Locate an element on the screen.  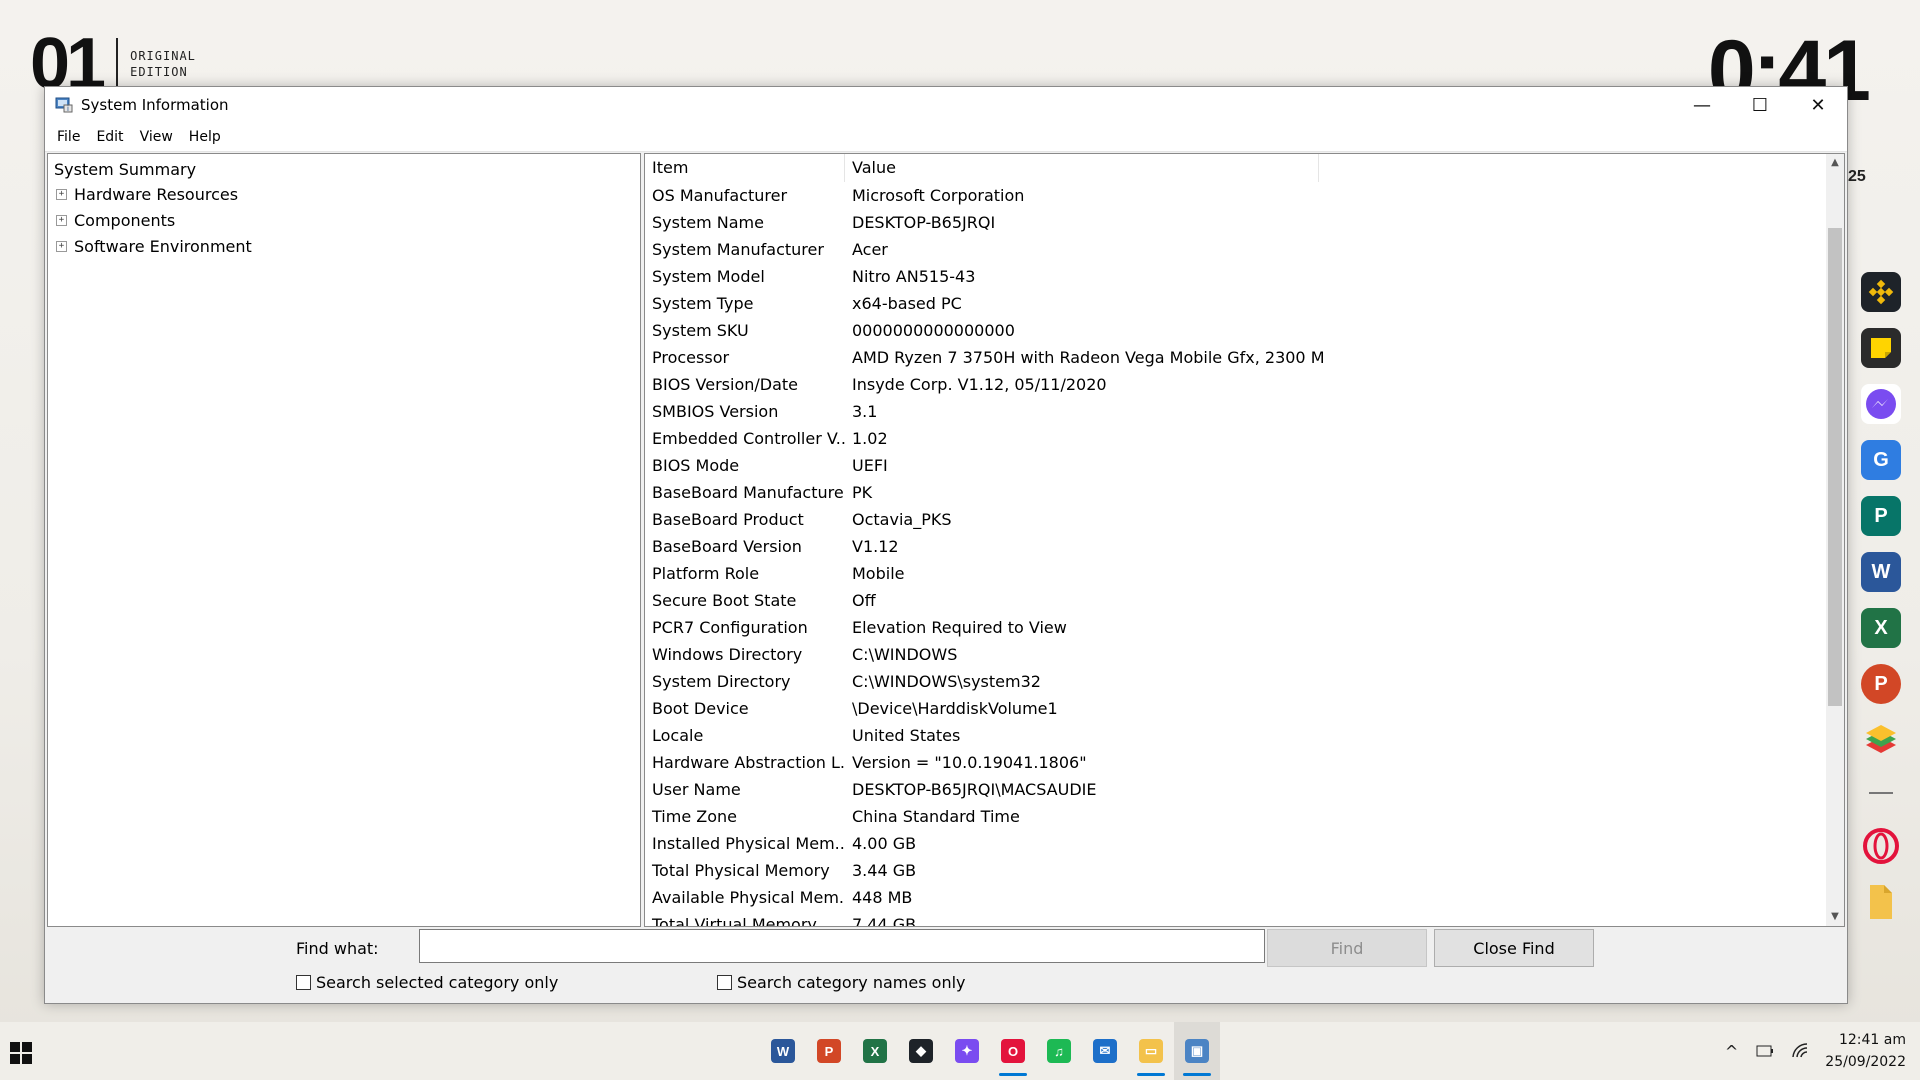
find-input is located at coordinates (842, 946).